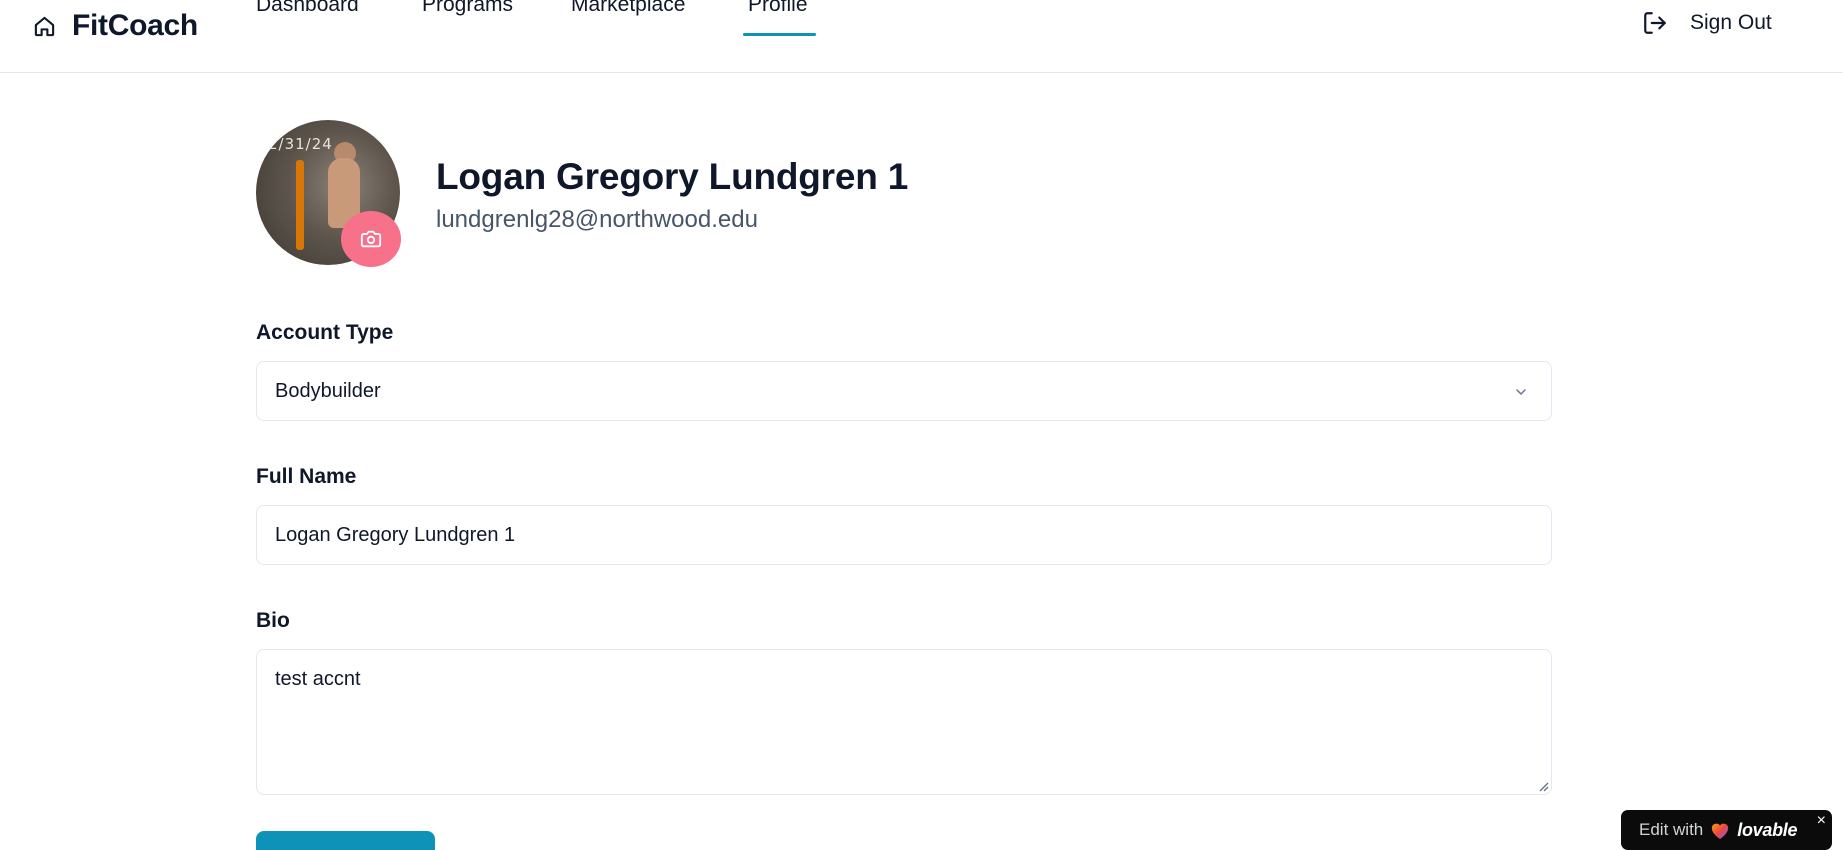 This screenshot has height=850, width=1843. What do you see at coordinates (597, 219) in the screenshot?
I see `profile-email: lundgrenlg28@northwood.edu` at bounding box center [597, 219].